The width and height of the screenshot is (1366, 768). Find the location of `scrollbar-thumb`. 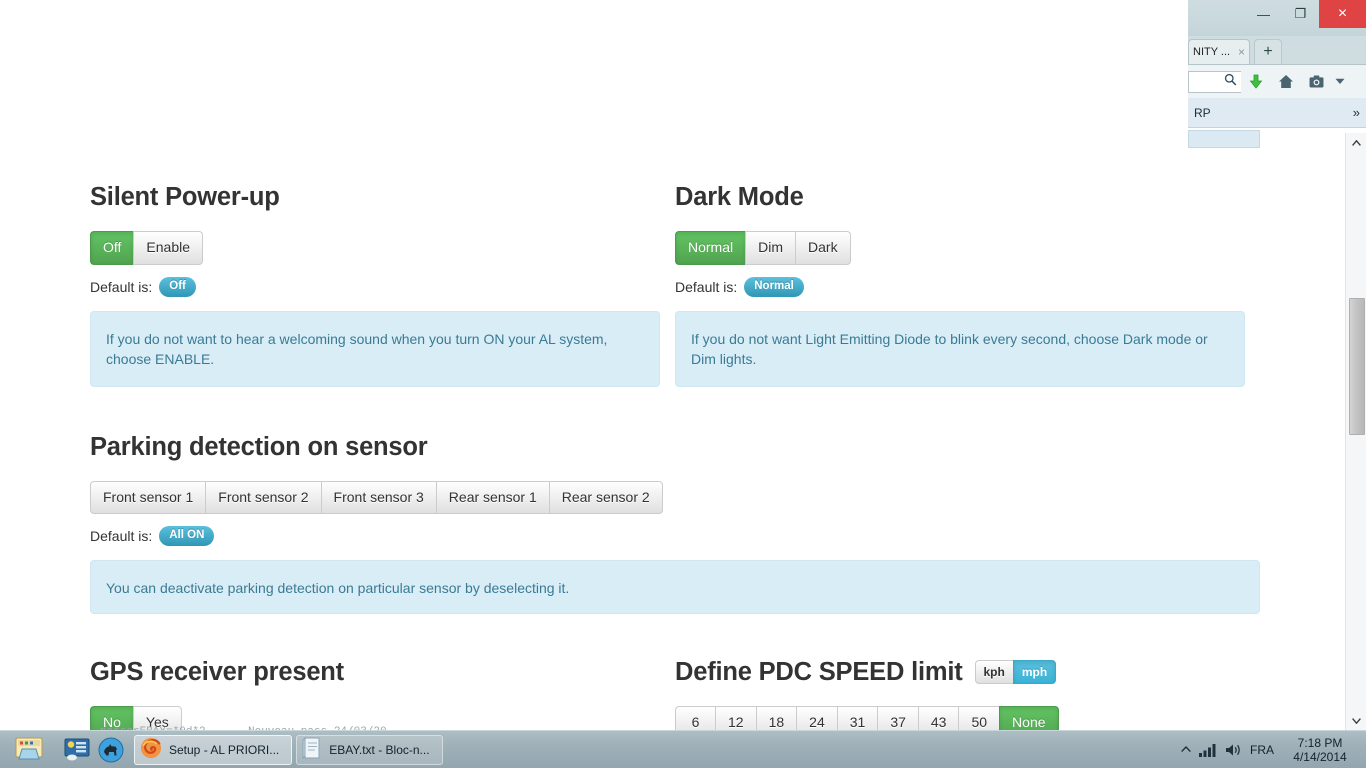

scrollbar-thumb is located at coordinates (1357, 366).